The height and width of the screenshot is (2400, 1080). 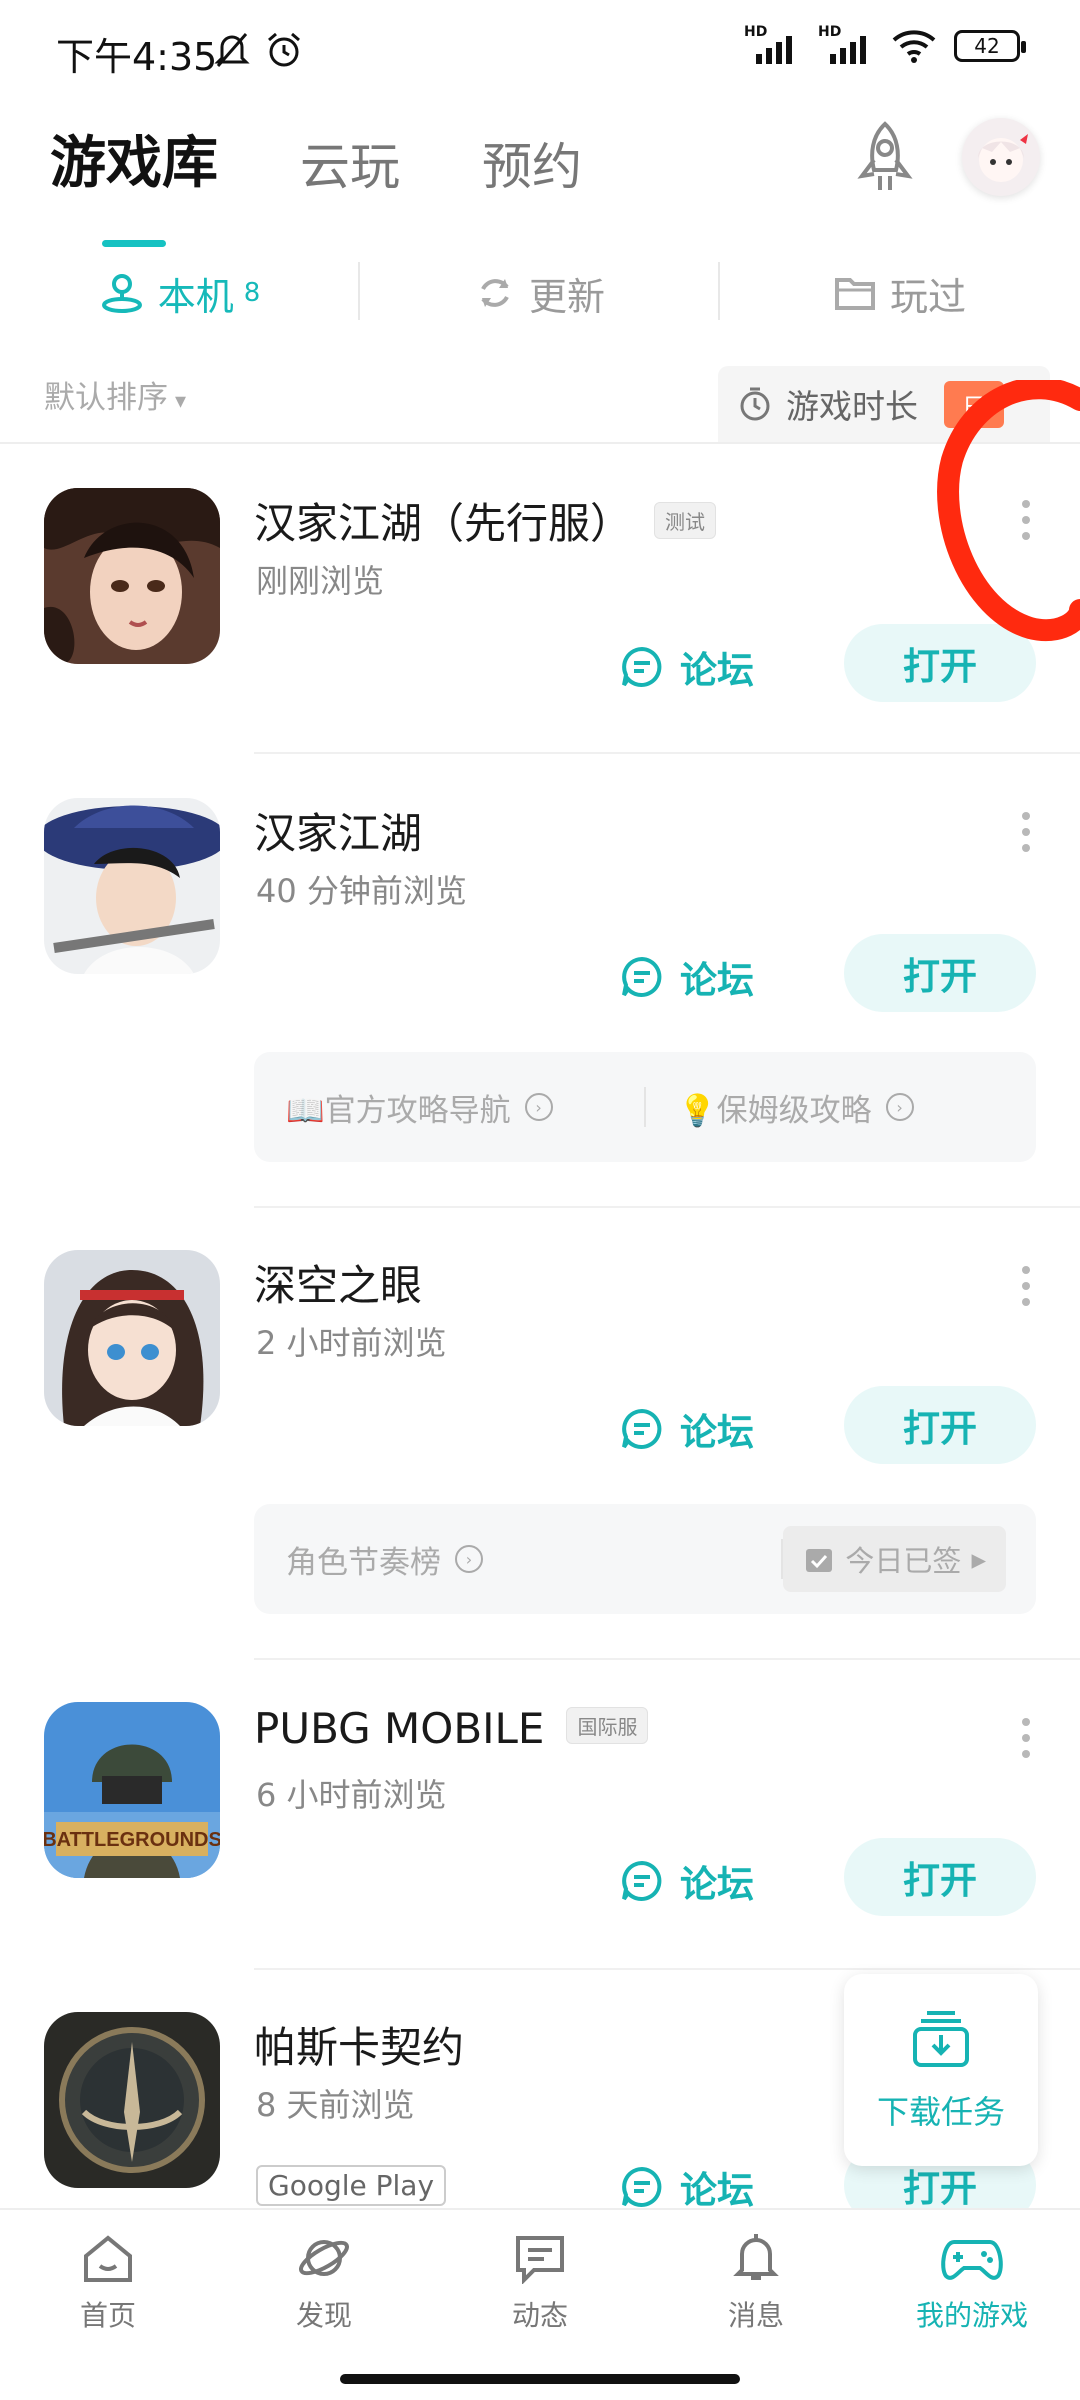 I want to click on strategy-link-guide: 💡保姆级攻略 ›, so click(x=841, y=1107).